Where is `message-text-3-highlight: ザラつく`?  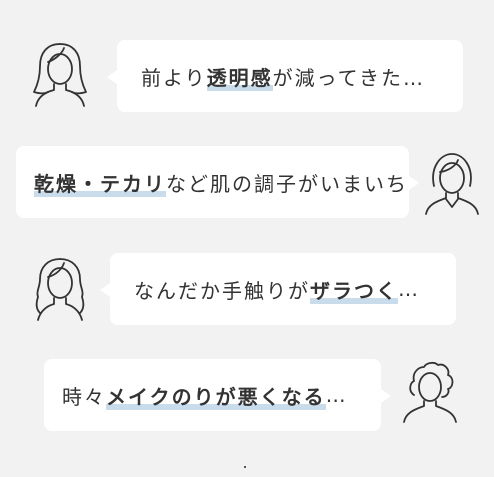 message-text-3-highlight: ザラつく is located at coordinates (354, 289).